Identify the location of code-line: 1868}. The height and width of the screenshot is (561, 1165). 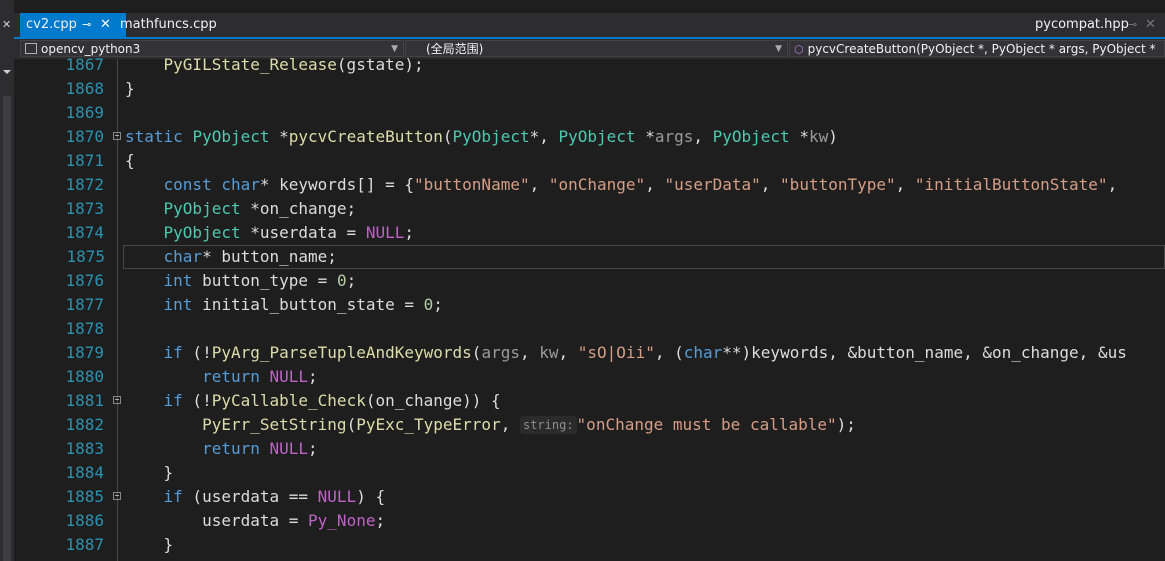
(589, 89).